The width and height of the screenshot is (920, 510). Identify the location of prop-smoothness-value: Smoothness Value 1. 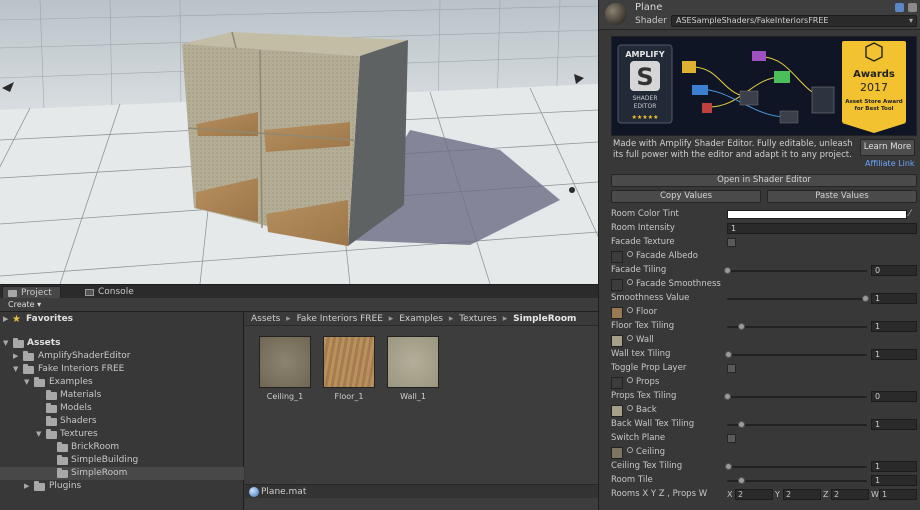
(759, 299).